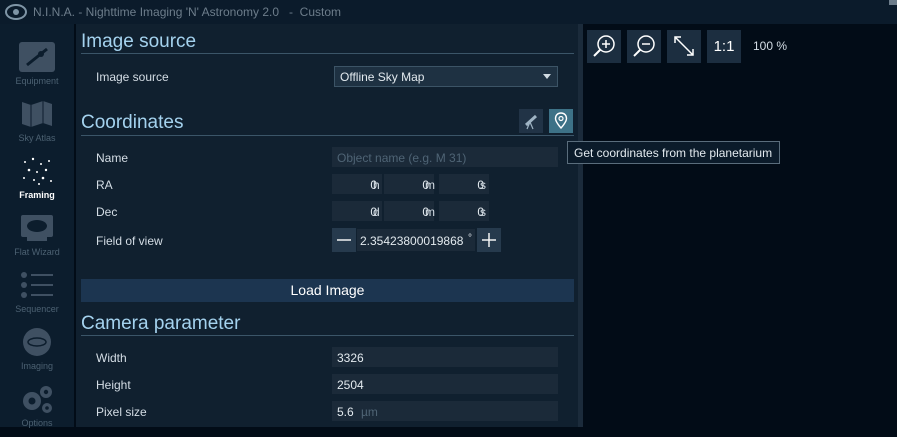  What do you see at coordinates (376, 212) in the screenshot?
I see `dec-degrees-unit: d` at bounding box center [376, 212].